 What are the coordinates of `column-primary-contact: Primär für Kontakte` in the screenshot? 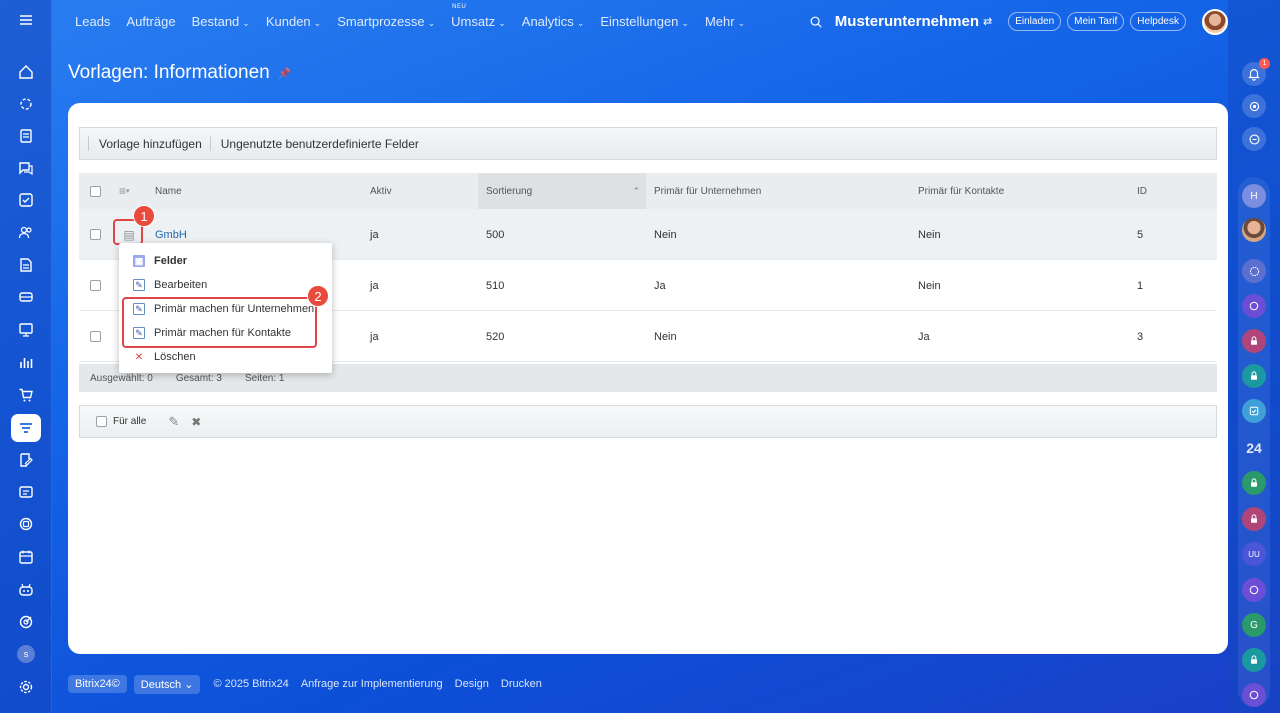 It's located at (961, 191).